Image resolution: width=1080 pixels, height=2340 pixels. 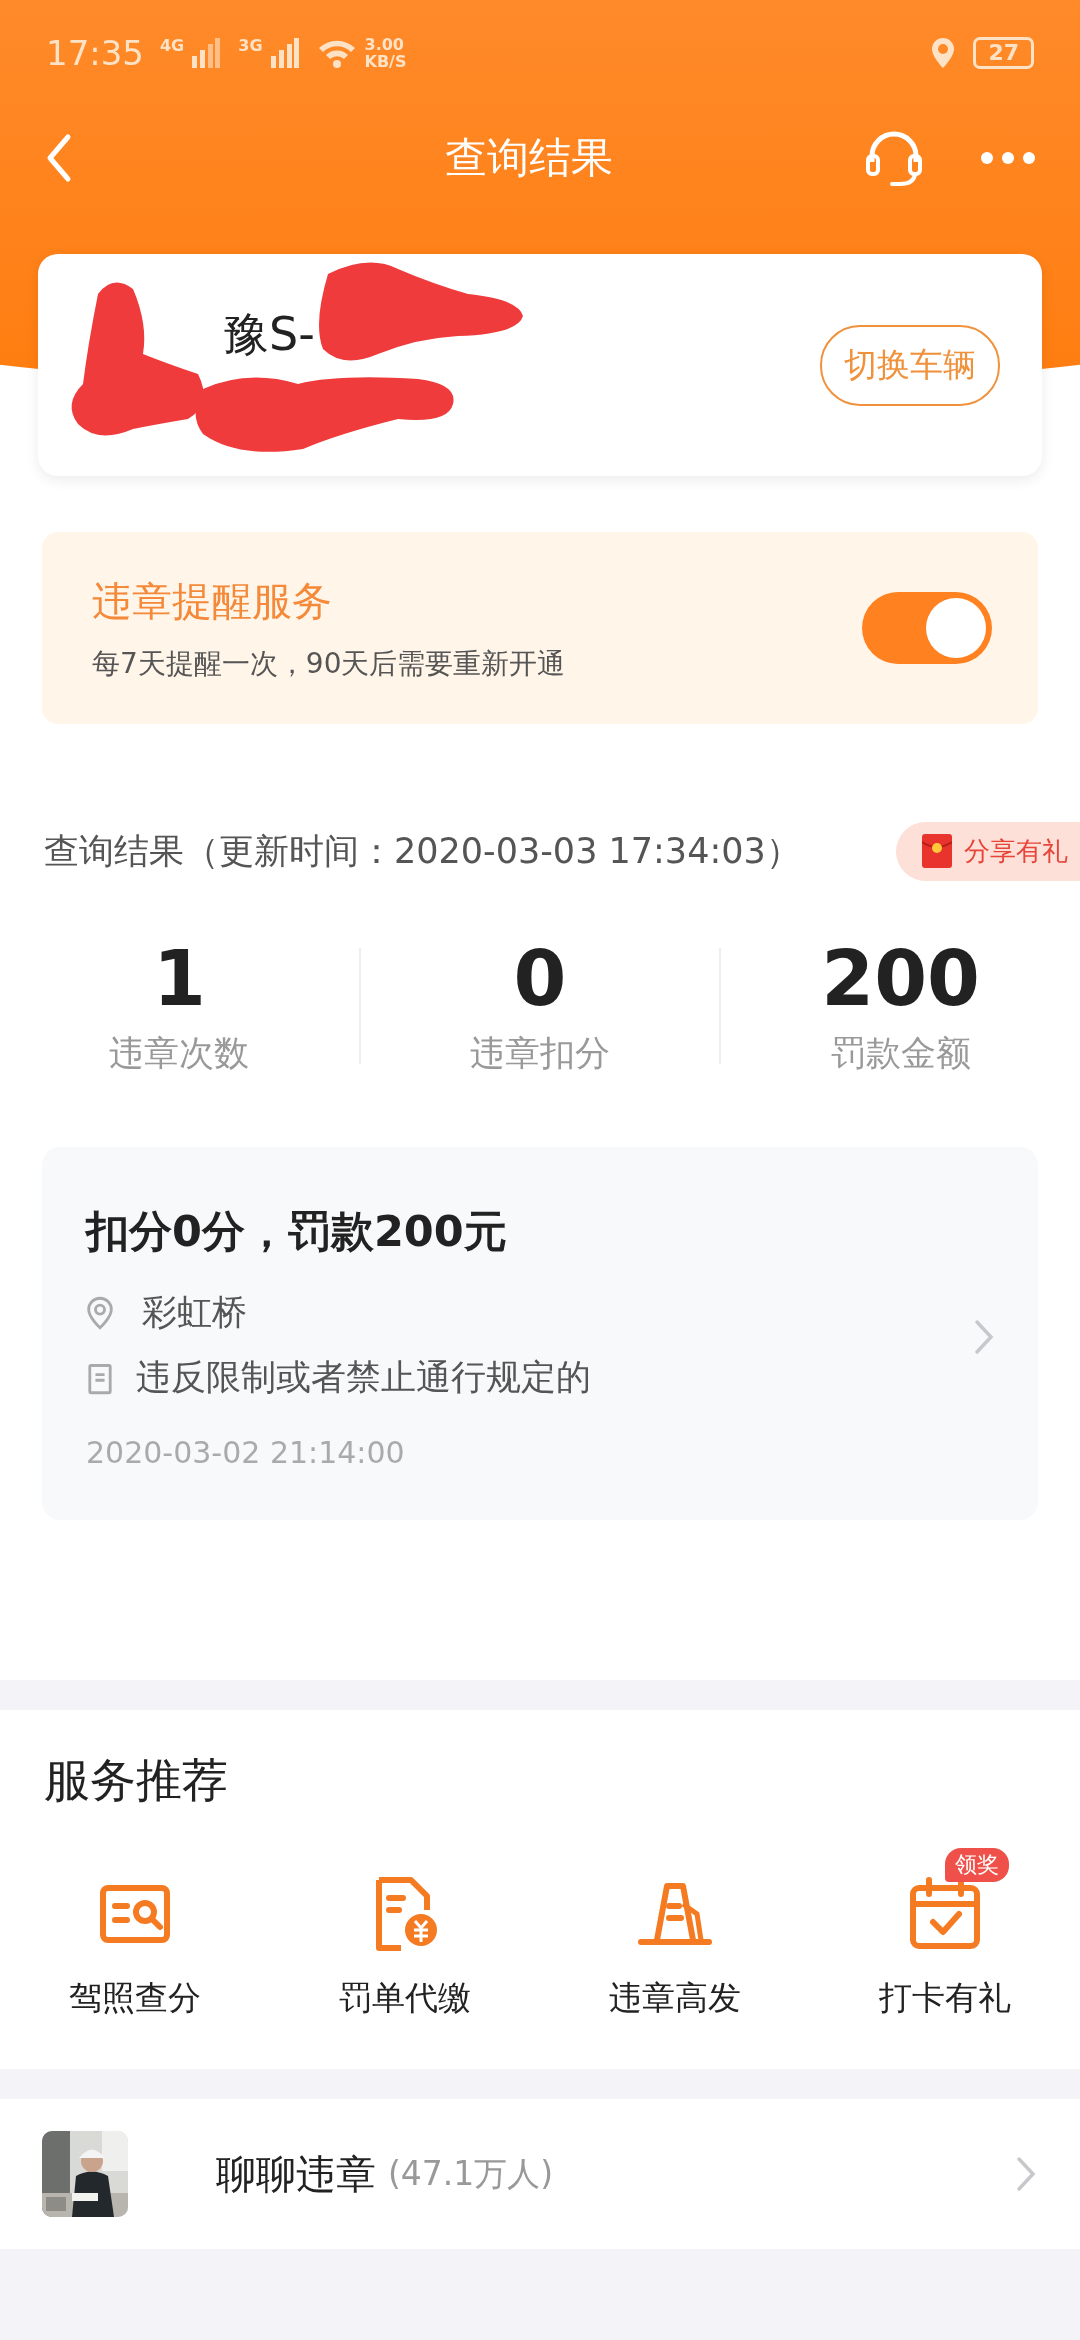 I want to click on service-item: 罚单代缴, so click(x=405, y=1931).